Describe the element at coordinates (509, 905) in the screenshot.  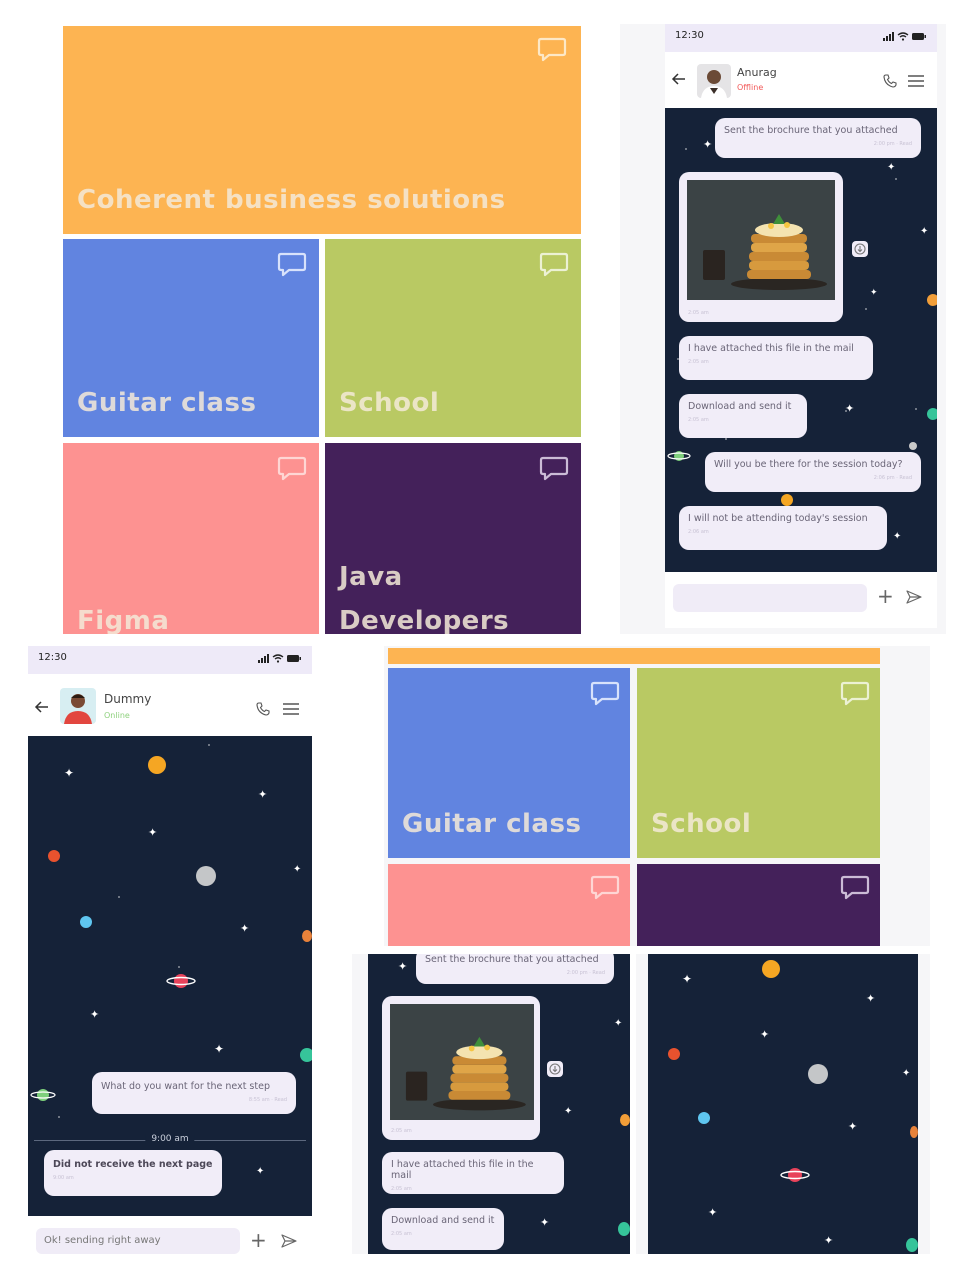
I see `tile-figma` at that location.